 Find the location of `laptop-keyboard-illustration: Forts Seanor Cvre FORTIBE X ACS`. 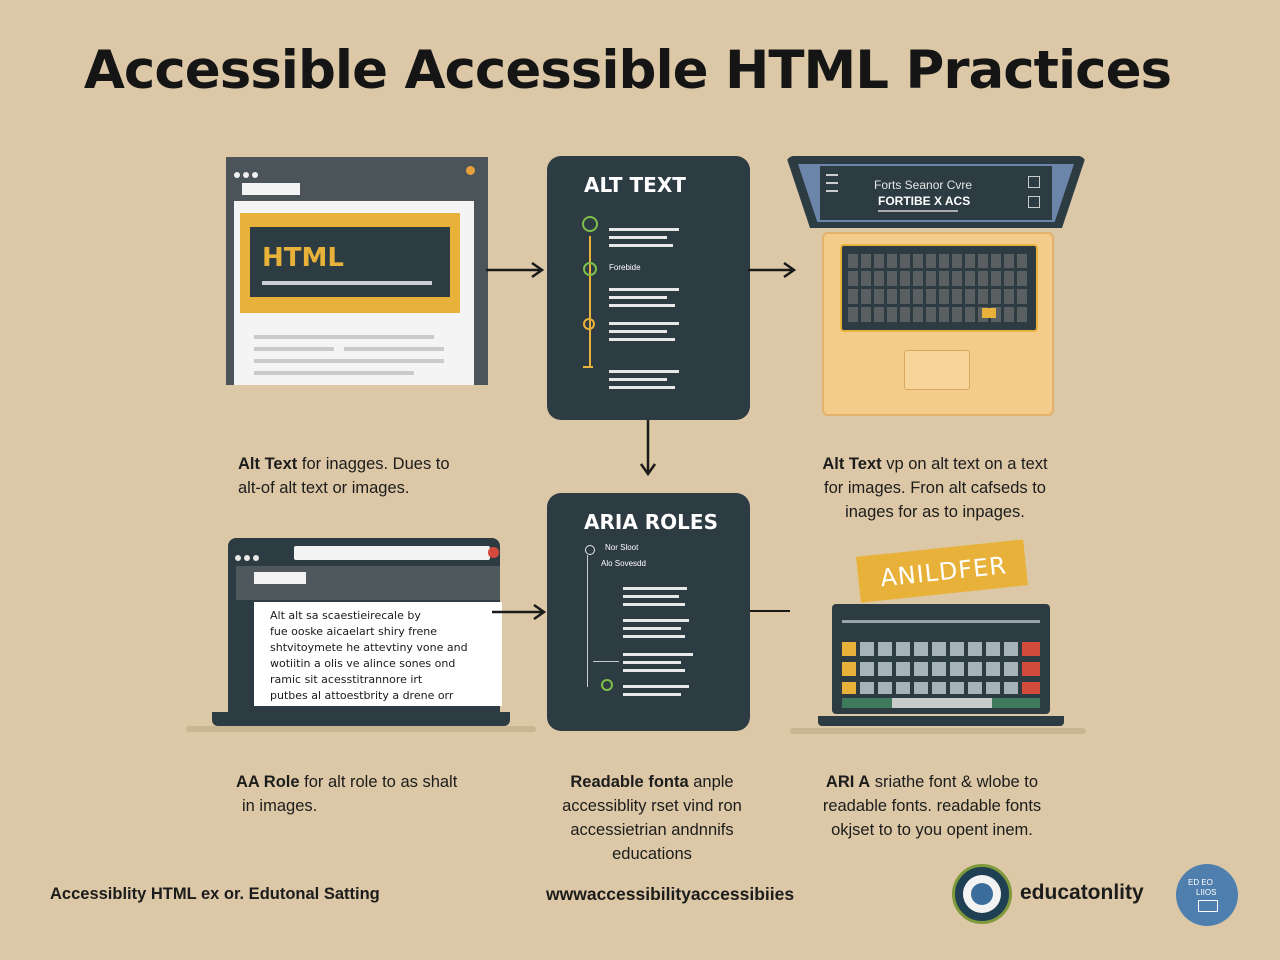

laptop-keyboard-illustration: Forts Seanor Cvre FORTIBE X ACS is located at coordinates (936, 286).